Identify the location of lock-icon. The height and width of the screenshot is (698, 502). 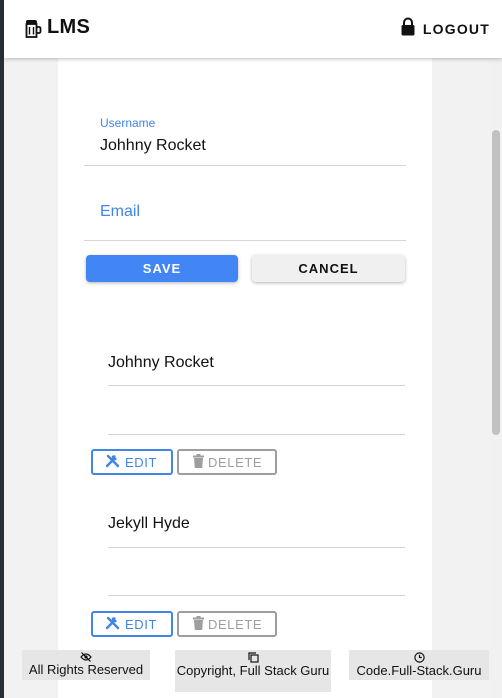
(408, 29).